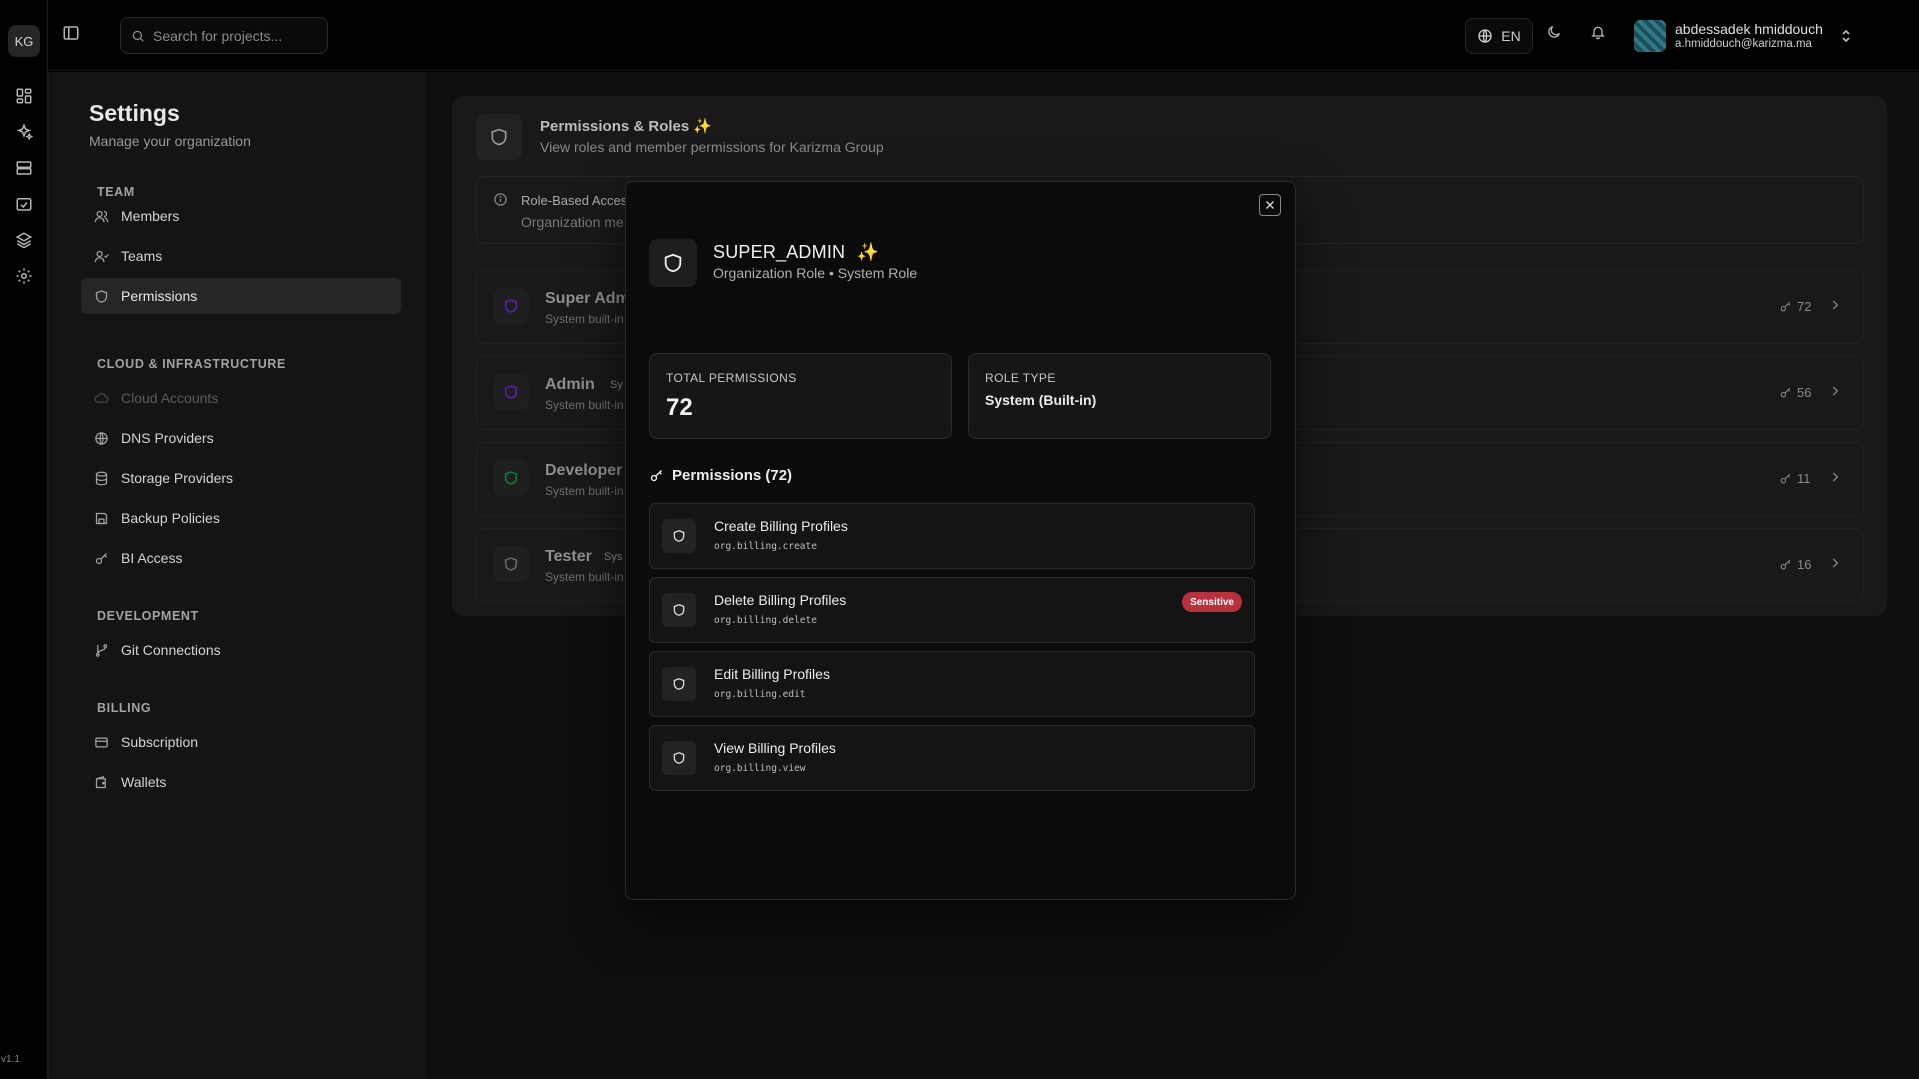  I want to click on stat-role-type: ROLE TYPE System (Built-in), so click(1119, 396).